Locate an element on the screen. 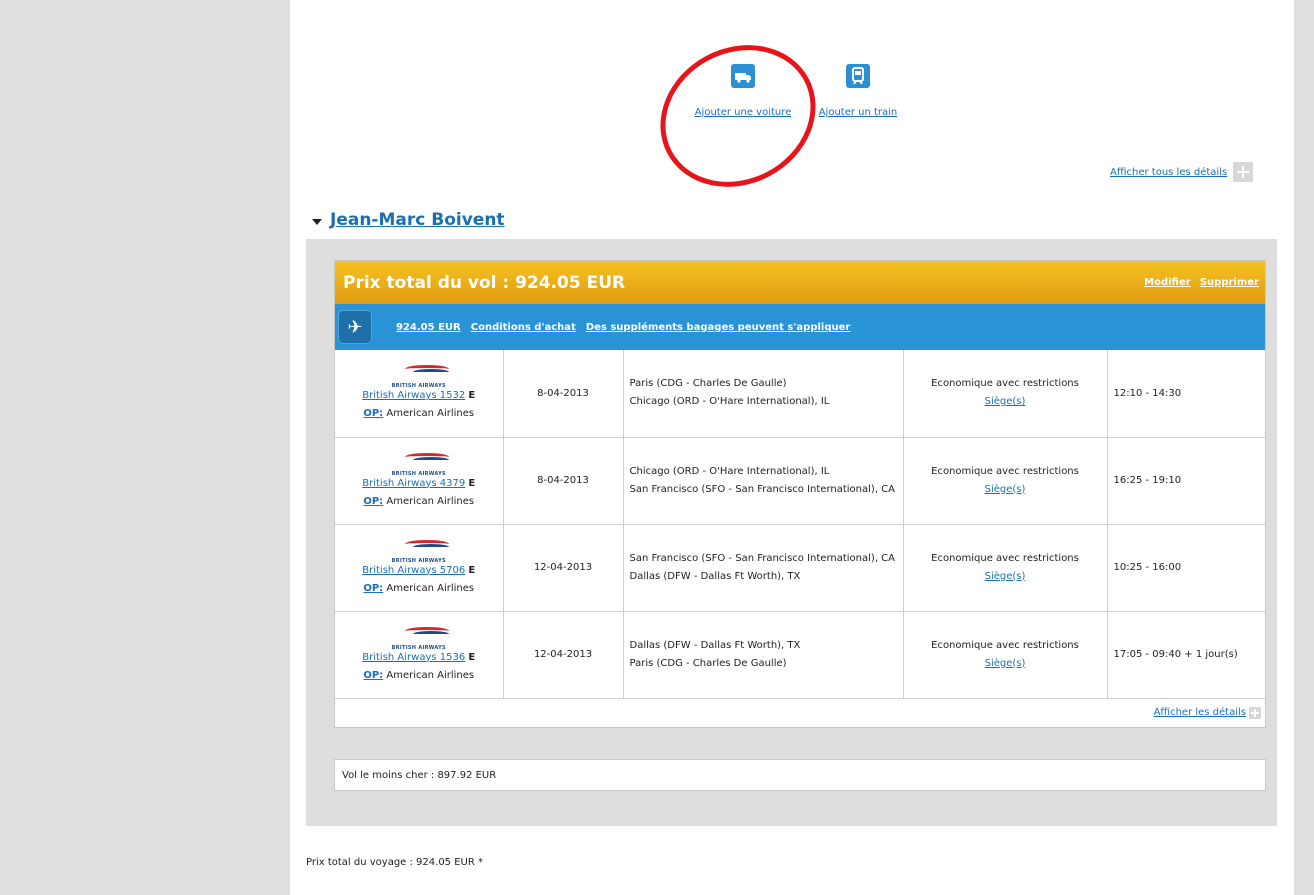 The height and width of the screenshot is (895, 1314). show-details-row: Afficher les détails is located at coordinates (800, 713).